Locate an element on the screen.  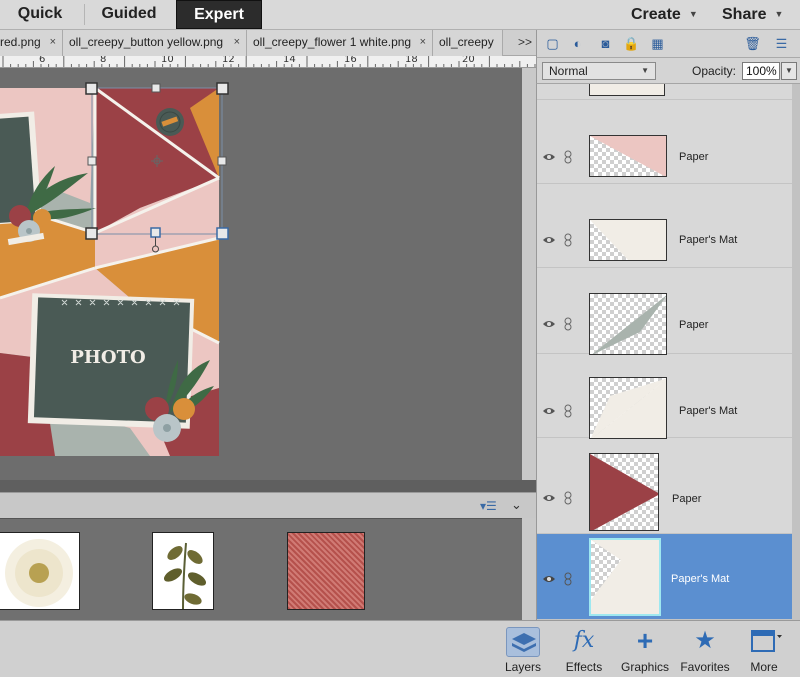
opacity-input: 100% is located at coordinates (761, 71).